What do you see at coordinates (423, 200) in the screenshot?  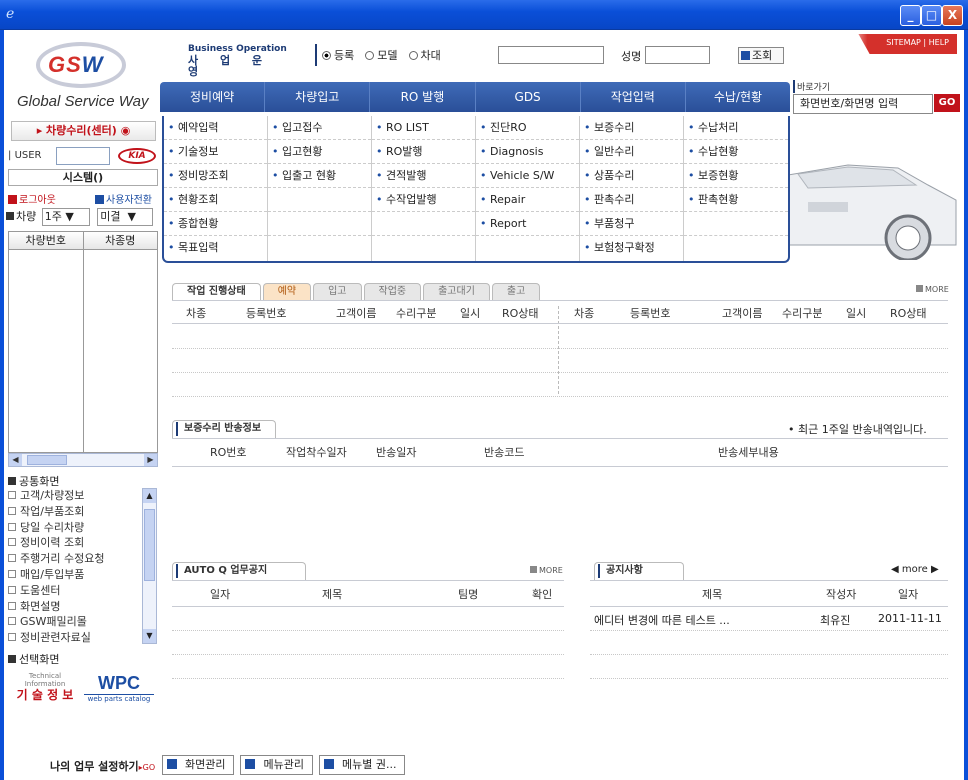 I see `menu-item: 수작업발행` at bounding box center [423, 200].